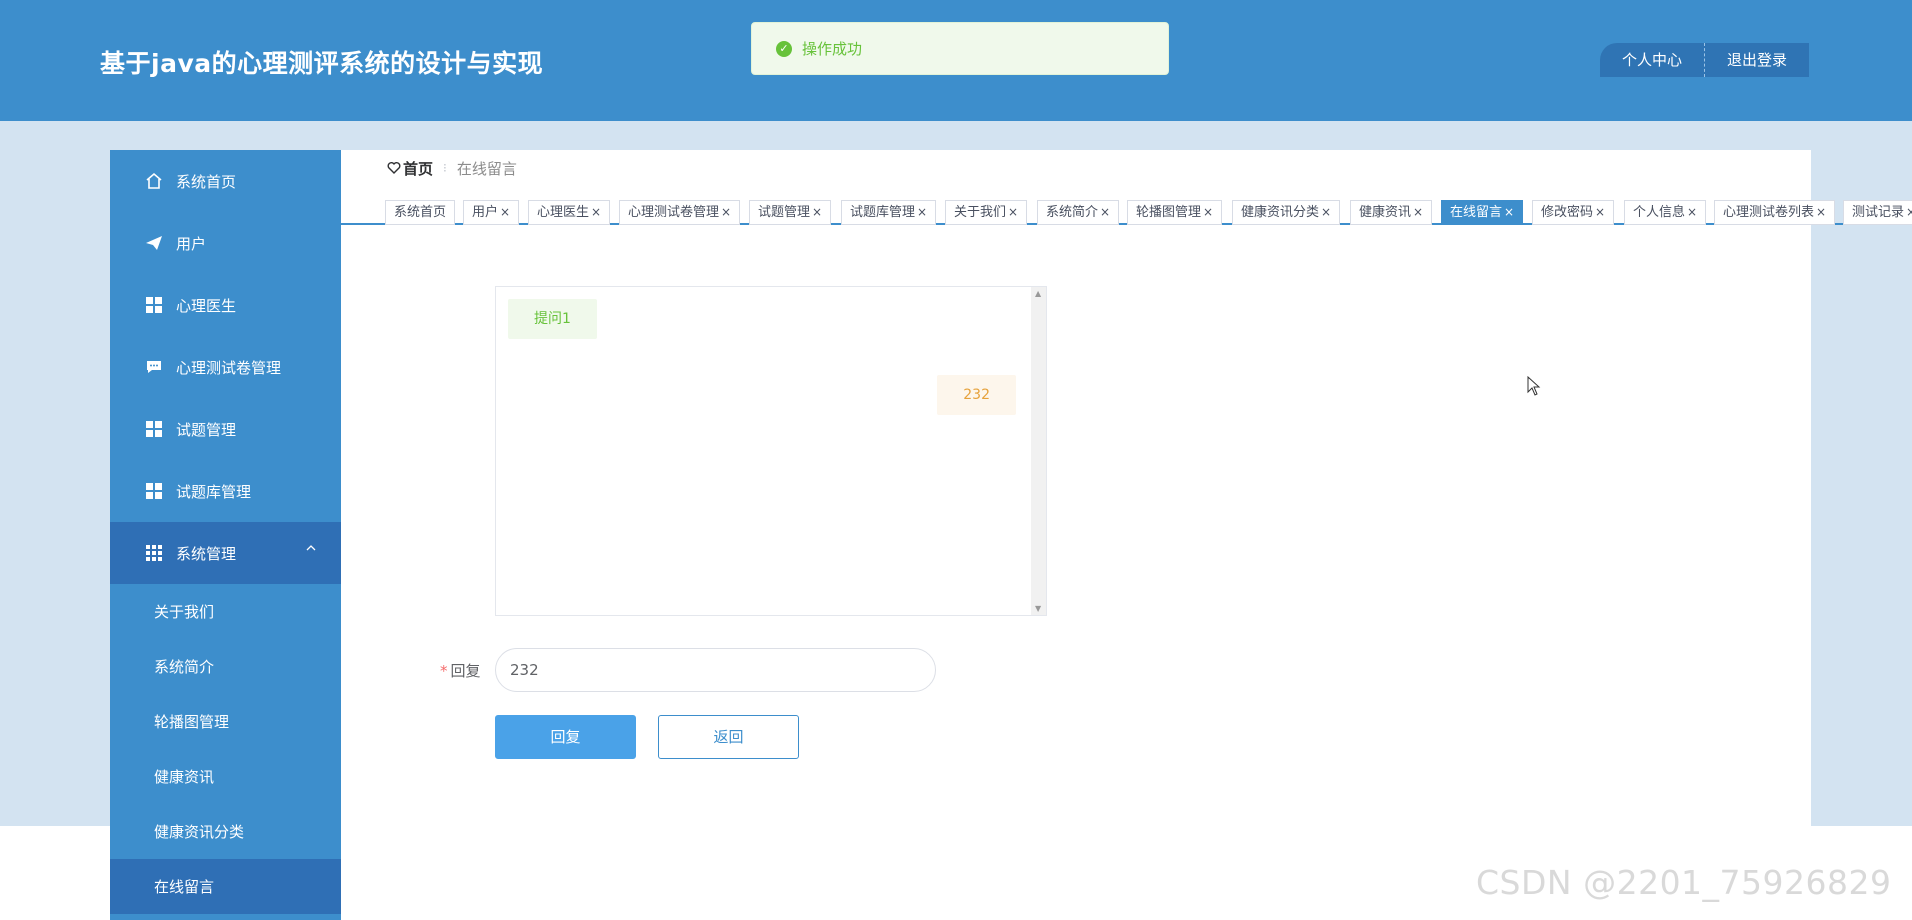 The width and height of the screenshot is (1912, 920). What do you see at coordinates (1038, 293) in the screenshot?
I see `scroll-up-icon: ▲` at bounding box center [1038, 293].